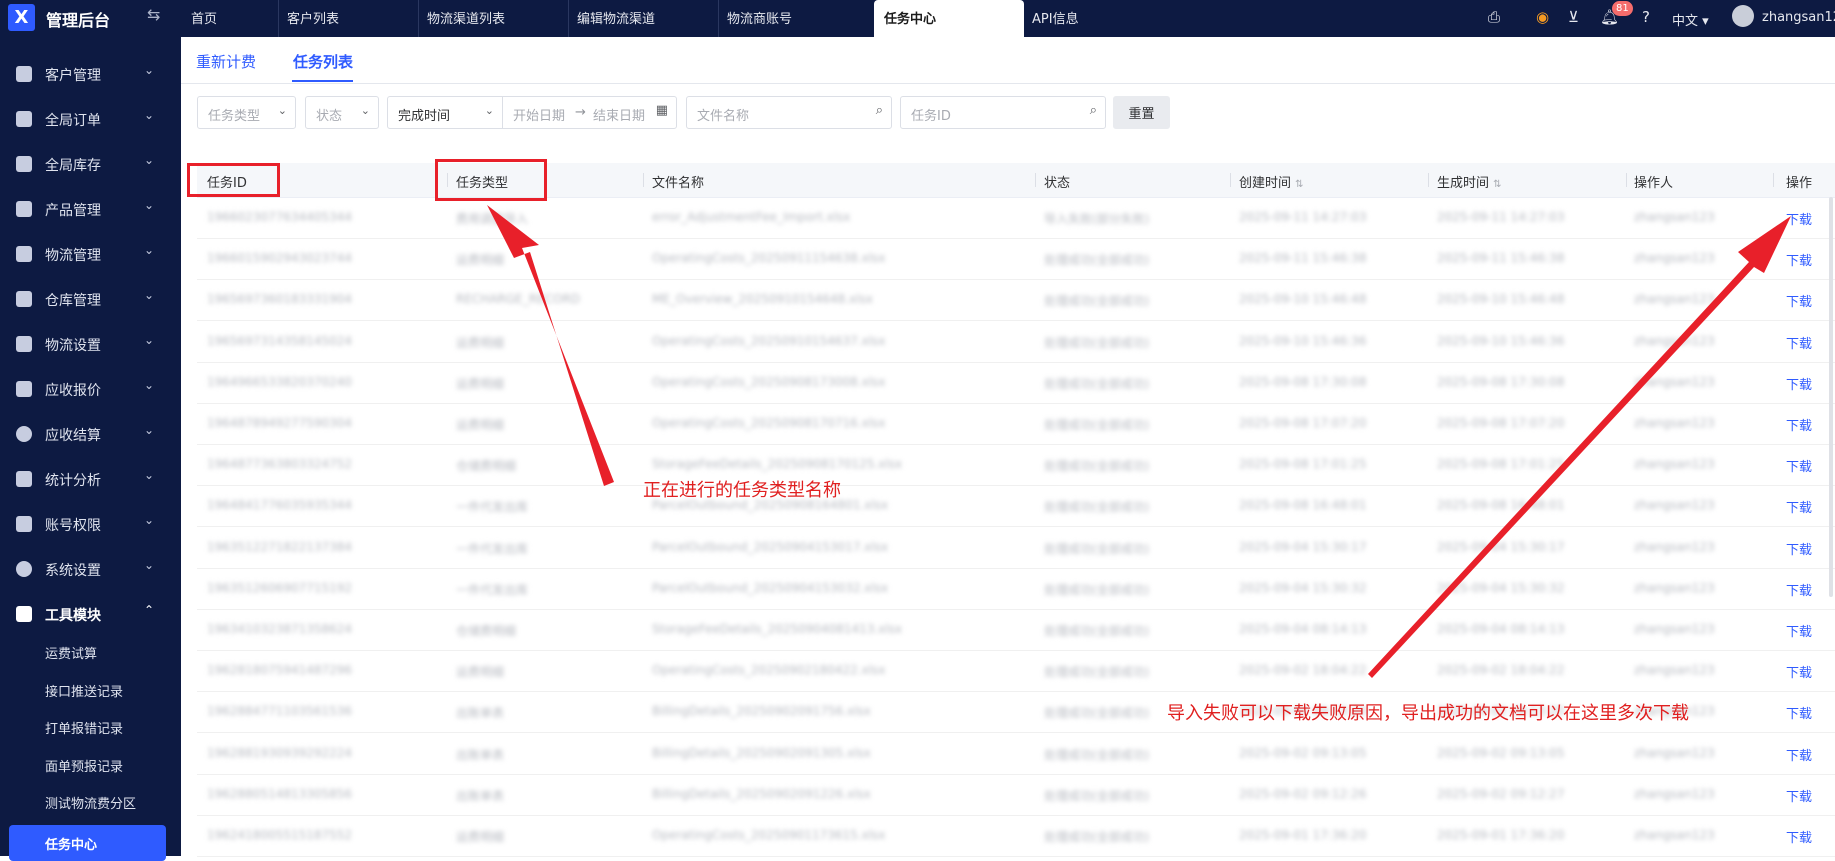 Image resolution: width=1835 pixels, height=861 pixels. Describe the element at coordinates (90, 690) in the screenshot. I see `submenu-api-push-log: 接口推送记录` at that location.